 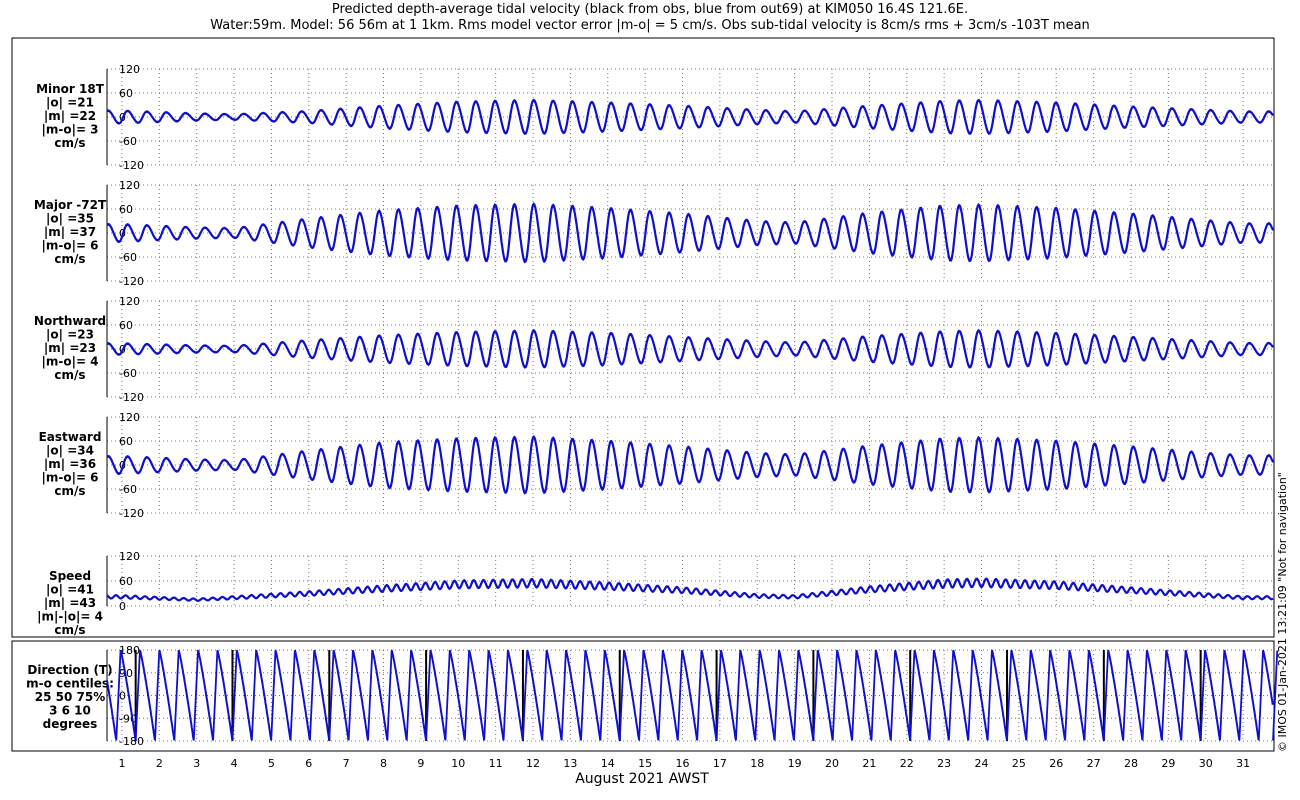 I want to click on x-tick-label: 12, so click(x=533, y=763).